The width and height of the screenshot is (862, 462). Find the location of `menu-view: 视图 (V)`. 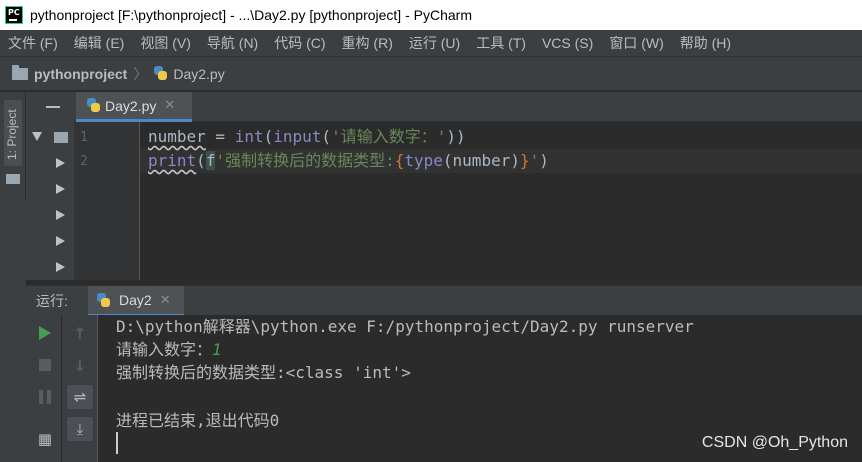

menu-view: 视图 (V) is located at coordinates (165, 43).